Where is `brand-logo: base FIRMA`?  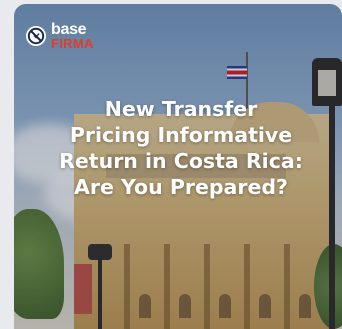 brand-logo: base FIRMA is located at coordinates (60, 36).